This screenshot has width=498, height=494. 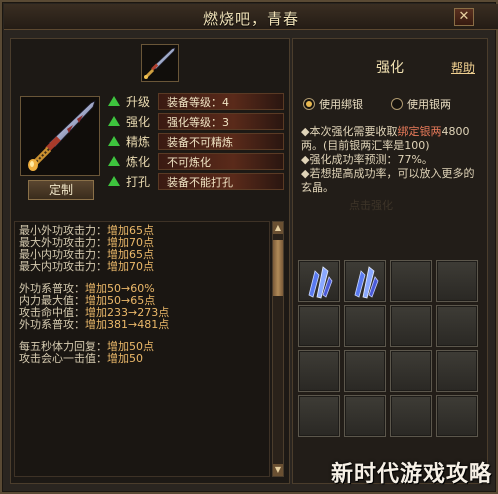 I want to click on radio-use-silver: 使用银两, so click(x=421, y=104).